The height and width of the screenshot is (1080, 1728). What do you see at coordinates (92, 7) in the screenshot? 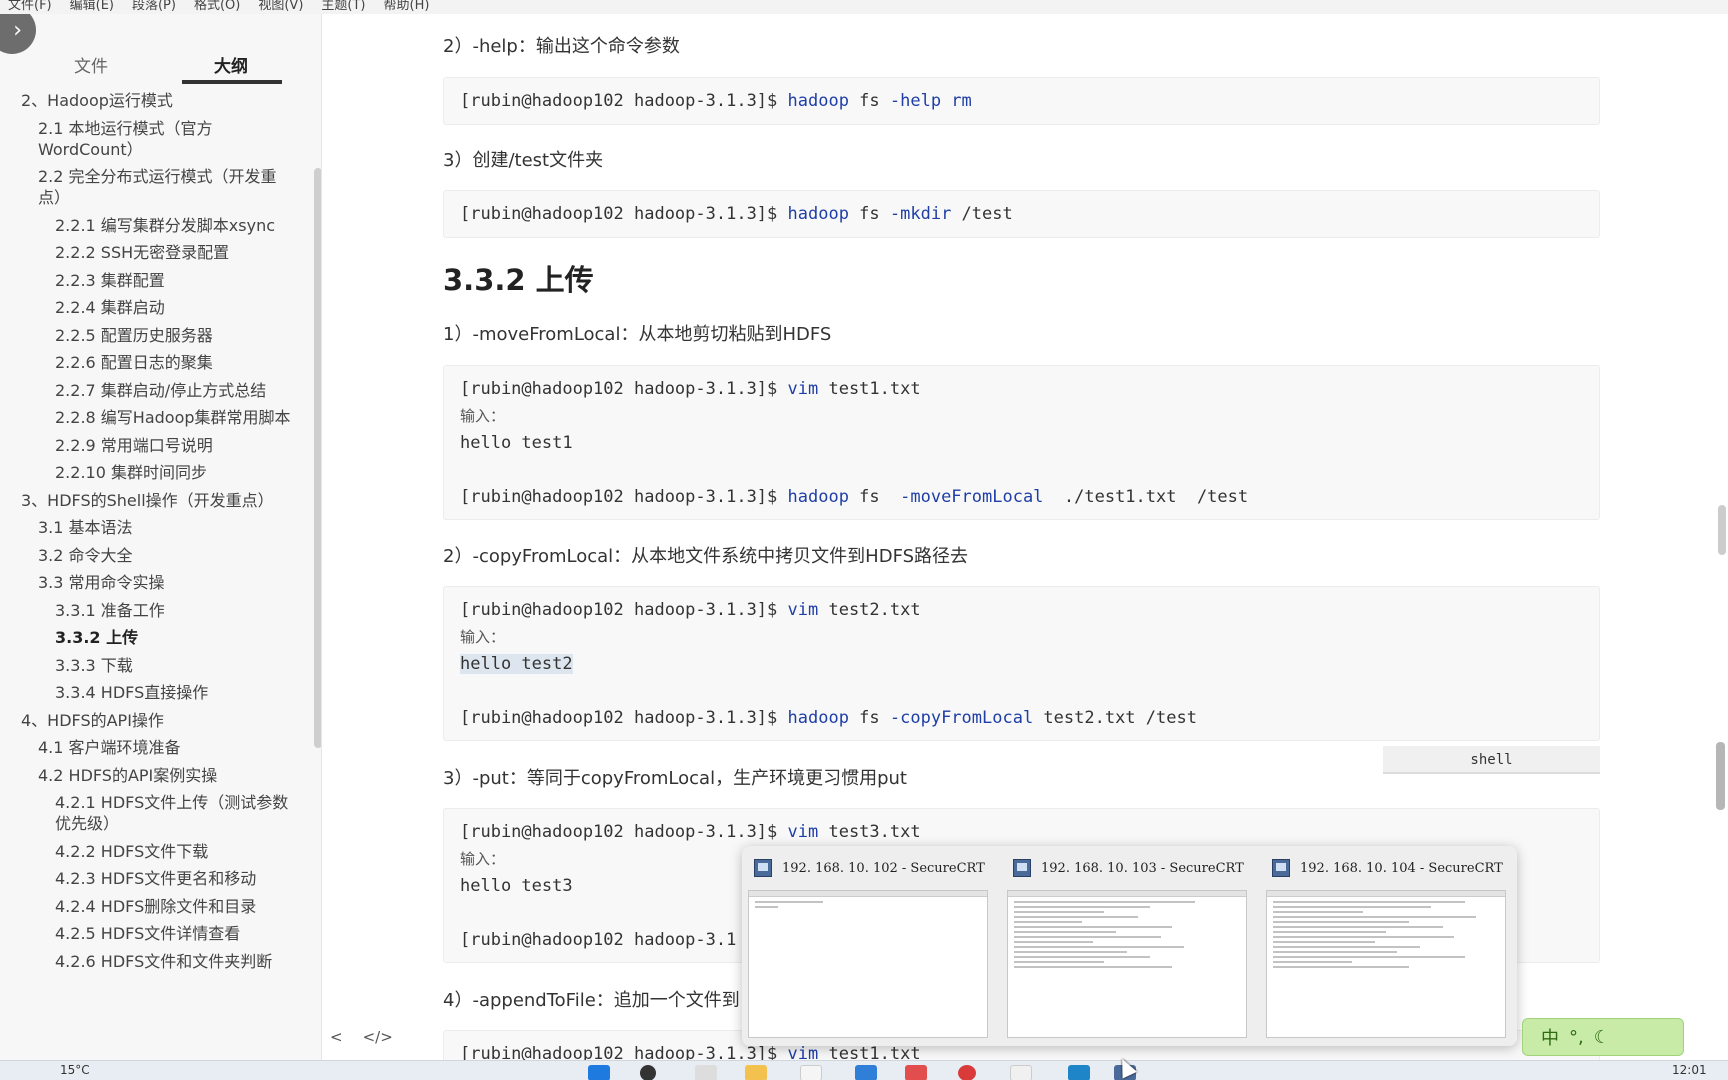
I see `menu-edit: 编辑(E)` at bounding box center [92, 7].